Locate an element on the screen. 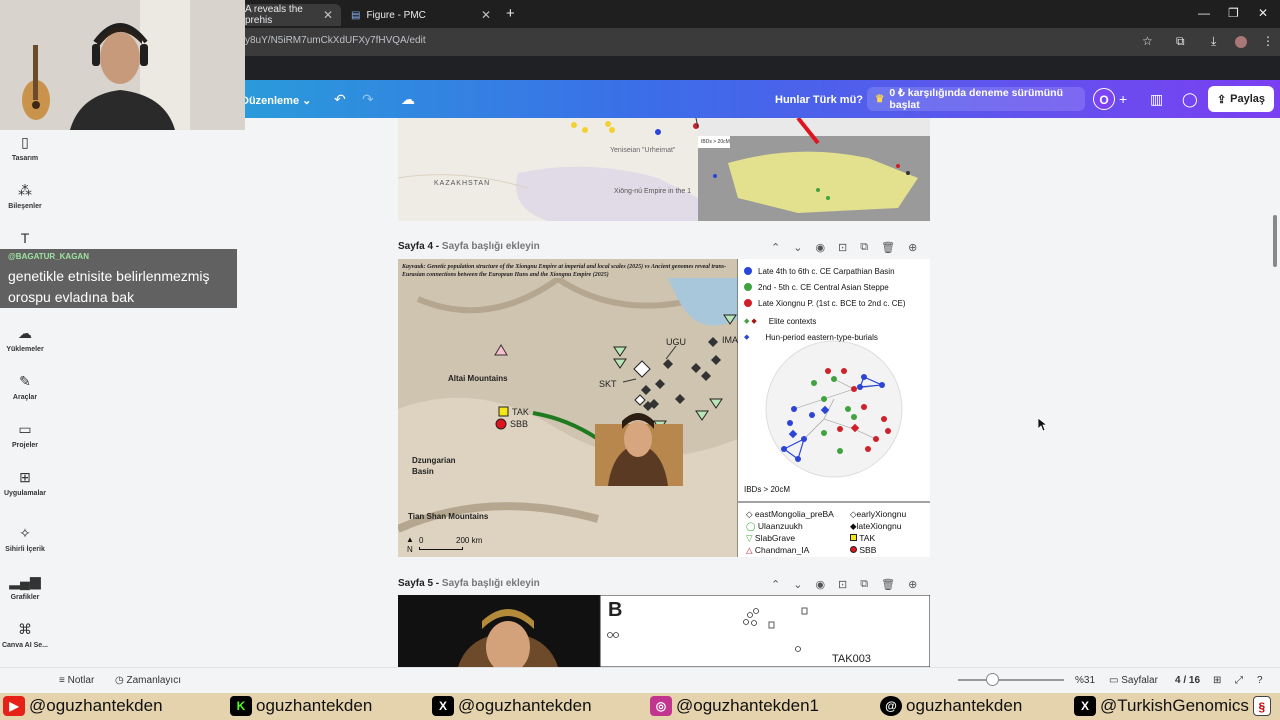  redo-icon: ↷ is located at coordinates (368, 99).